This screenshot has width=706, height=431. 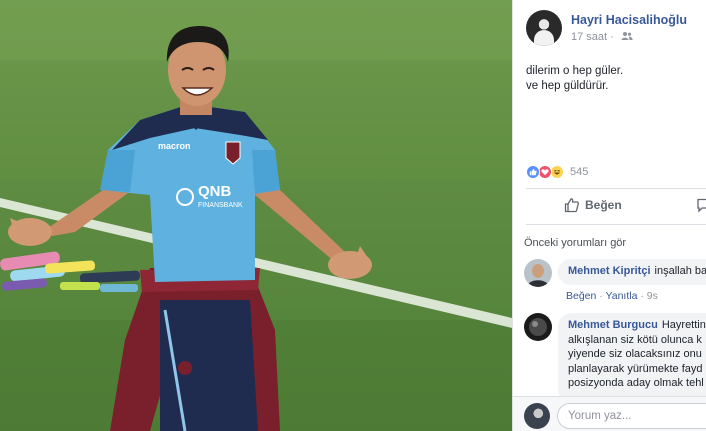 I want to click on thumbs-up-icon, so click(x=572, y=205).